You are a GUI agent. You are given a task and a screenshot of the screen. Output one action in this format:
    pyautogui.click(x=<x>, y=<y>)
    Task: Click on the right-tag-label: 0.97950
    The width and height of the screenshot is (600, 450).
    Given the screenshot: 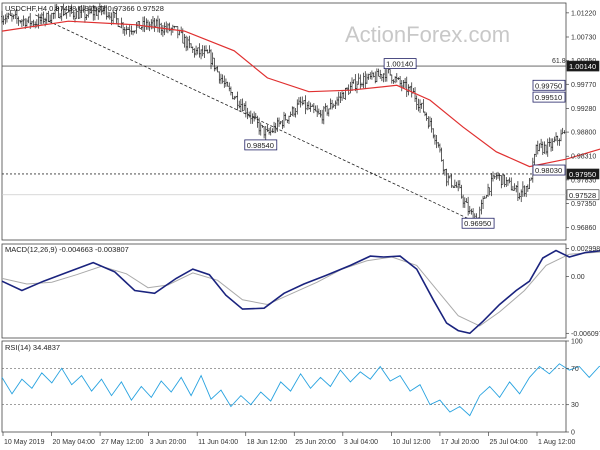 What is the action you would take?
    pyautogui.click(x=582, y=174)
    